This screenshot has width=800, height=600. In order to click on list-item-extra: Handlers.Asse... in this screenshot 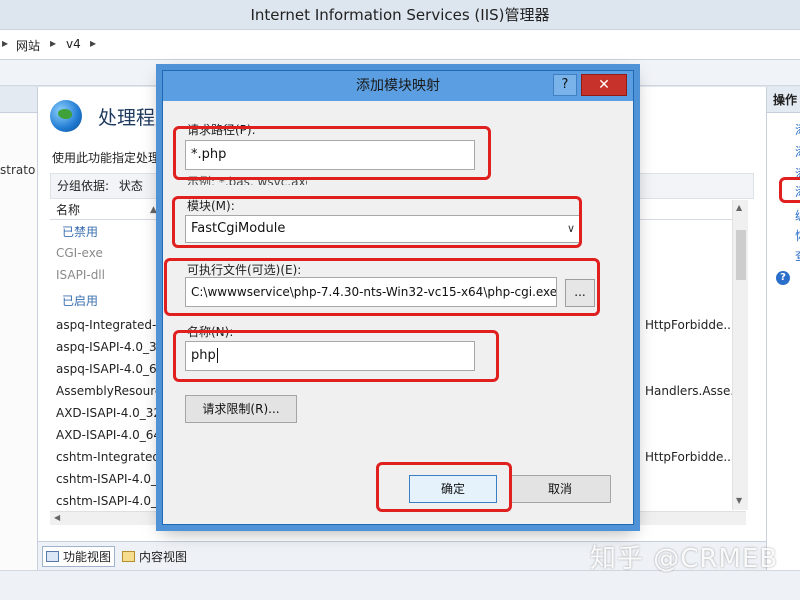, I will do `click(693, 391)`.